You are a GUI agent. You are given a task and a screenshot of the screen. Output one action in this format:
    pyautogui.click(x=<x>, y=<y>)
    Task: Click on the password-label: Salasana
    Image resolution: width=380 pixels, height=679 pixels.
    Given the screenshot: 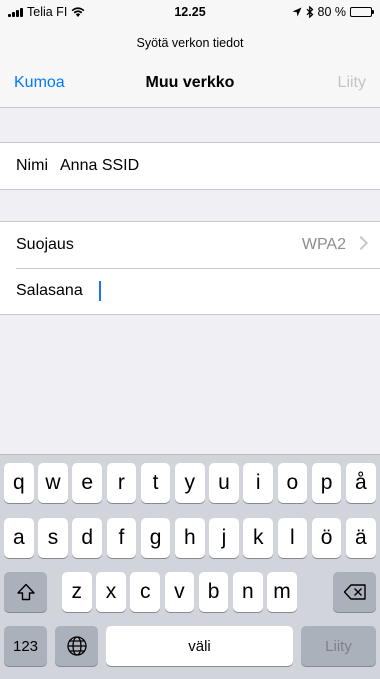 What is the action you would take?
    pyautogui.click(x=49, y=290)
    